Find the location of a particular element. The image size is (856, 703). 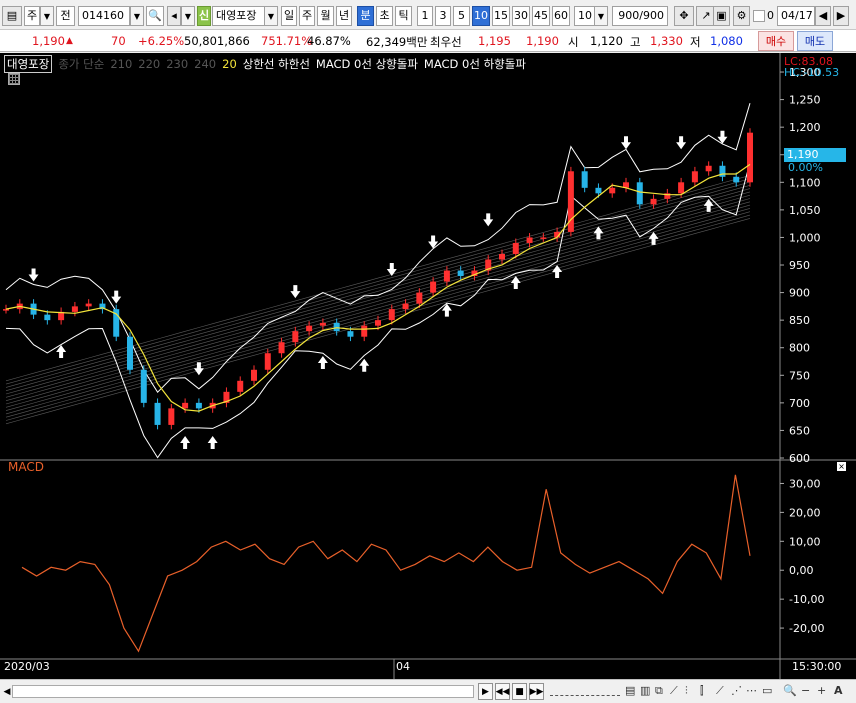

legend-macd-down: MACD 0선 하향돌파 is located at coordinates (474, 64).